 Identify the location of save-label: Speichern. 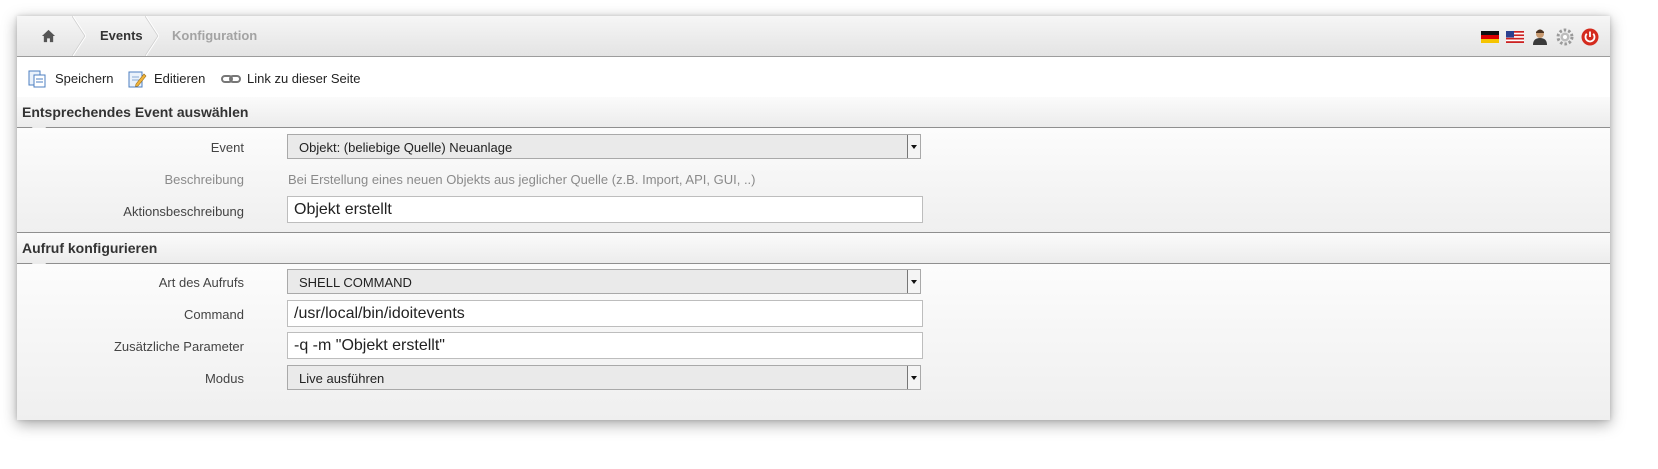
(84, 78).